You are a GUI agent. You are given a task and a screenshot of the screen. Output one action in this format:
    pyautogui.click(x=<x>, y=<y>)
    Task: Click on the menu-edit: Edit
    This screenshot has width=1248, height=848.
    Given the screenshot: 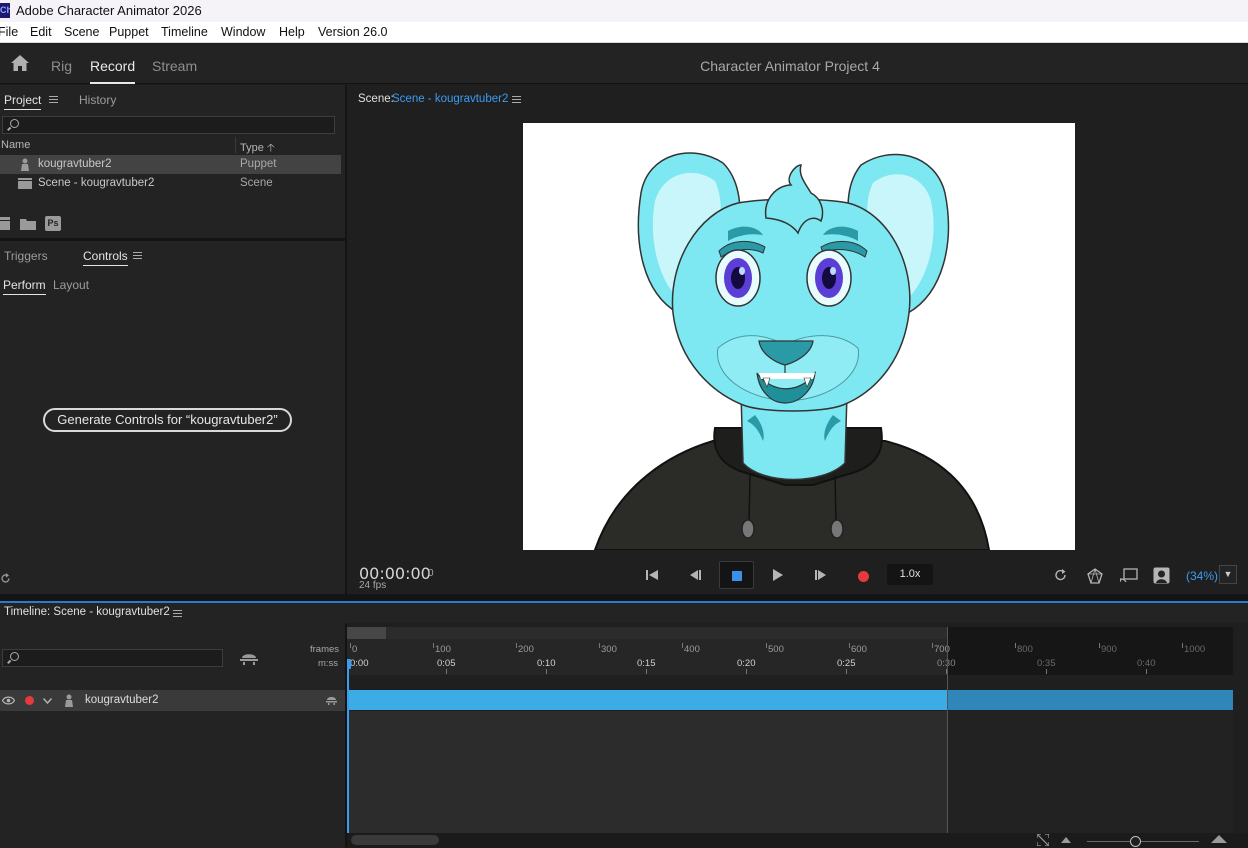 What is the action you would take?
    pyautogui.click(x=41, y=32)
    